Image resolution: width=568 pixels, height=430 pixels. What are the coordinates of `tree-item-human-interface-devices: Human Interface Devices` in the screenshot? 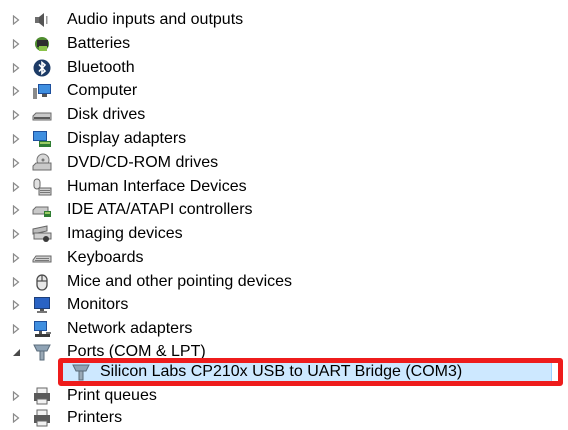 It's located at (284, 187).